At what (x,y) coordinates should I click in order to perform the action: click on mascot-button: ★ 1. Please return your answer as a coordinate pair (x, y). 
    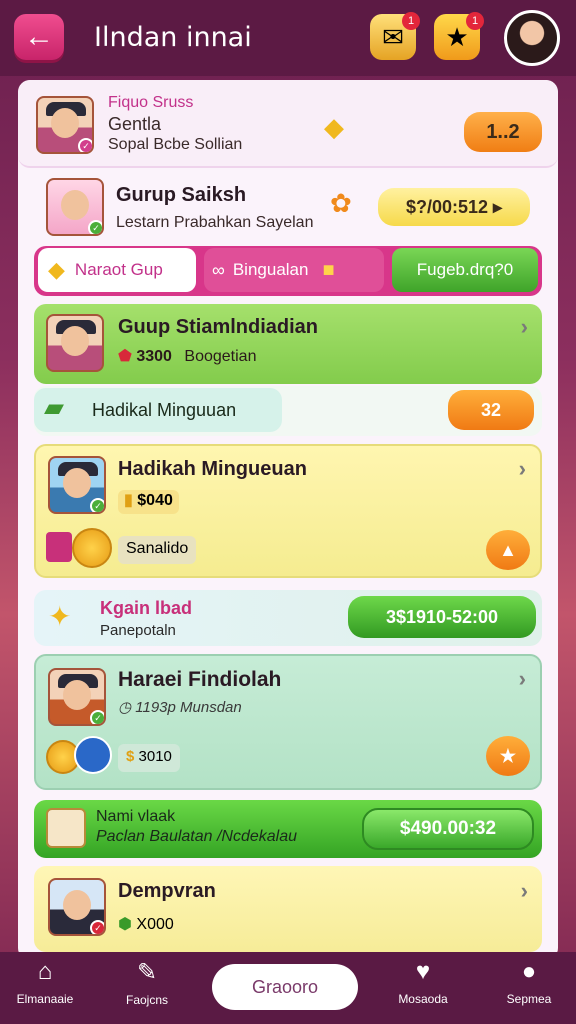
    Looking at the image, I should click on (459, 36).